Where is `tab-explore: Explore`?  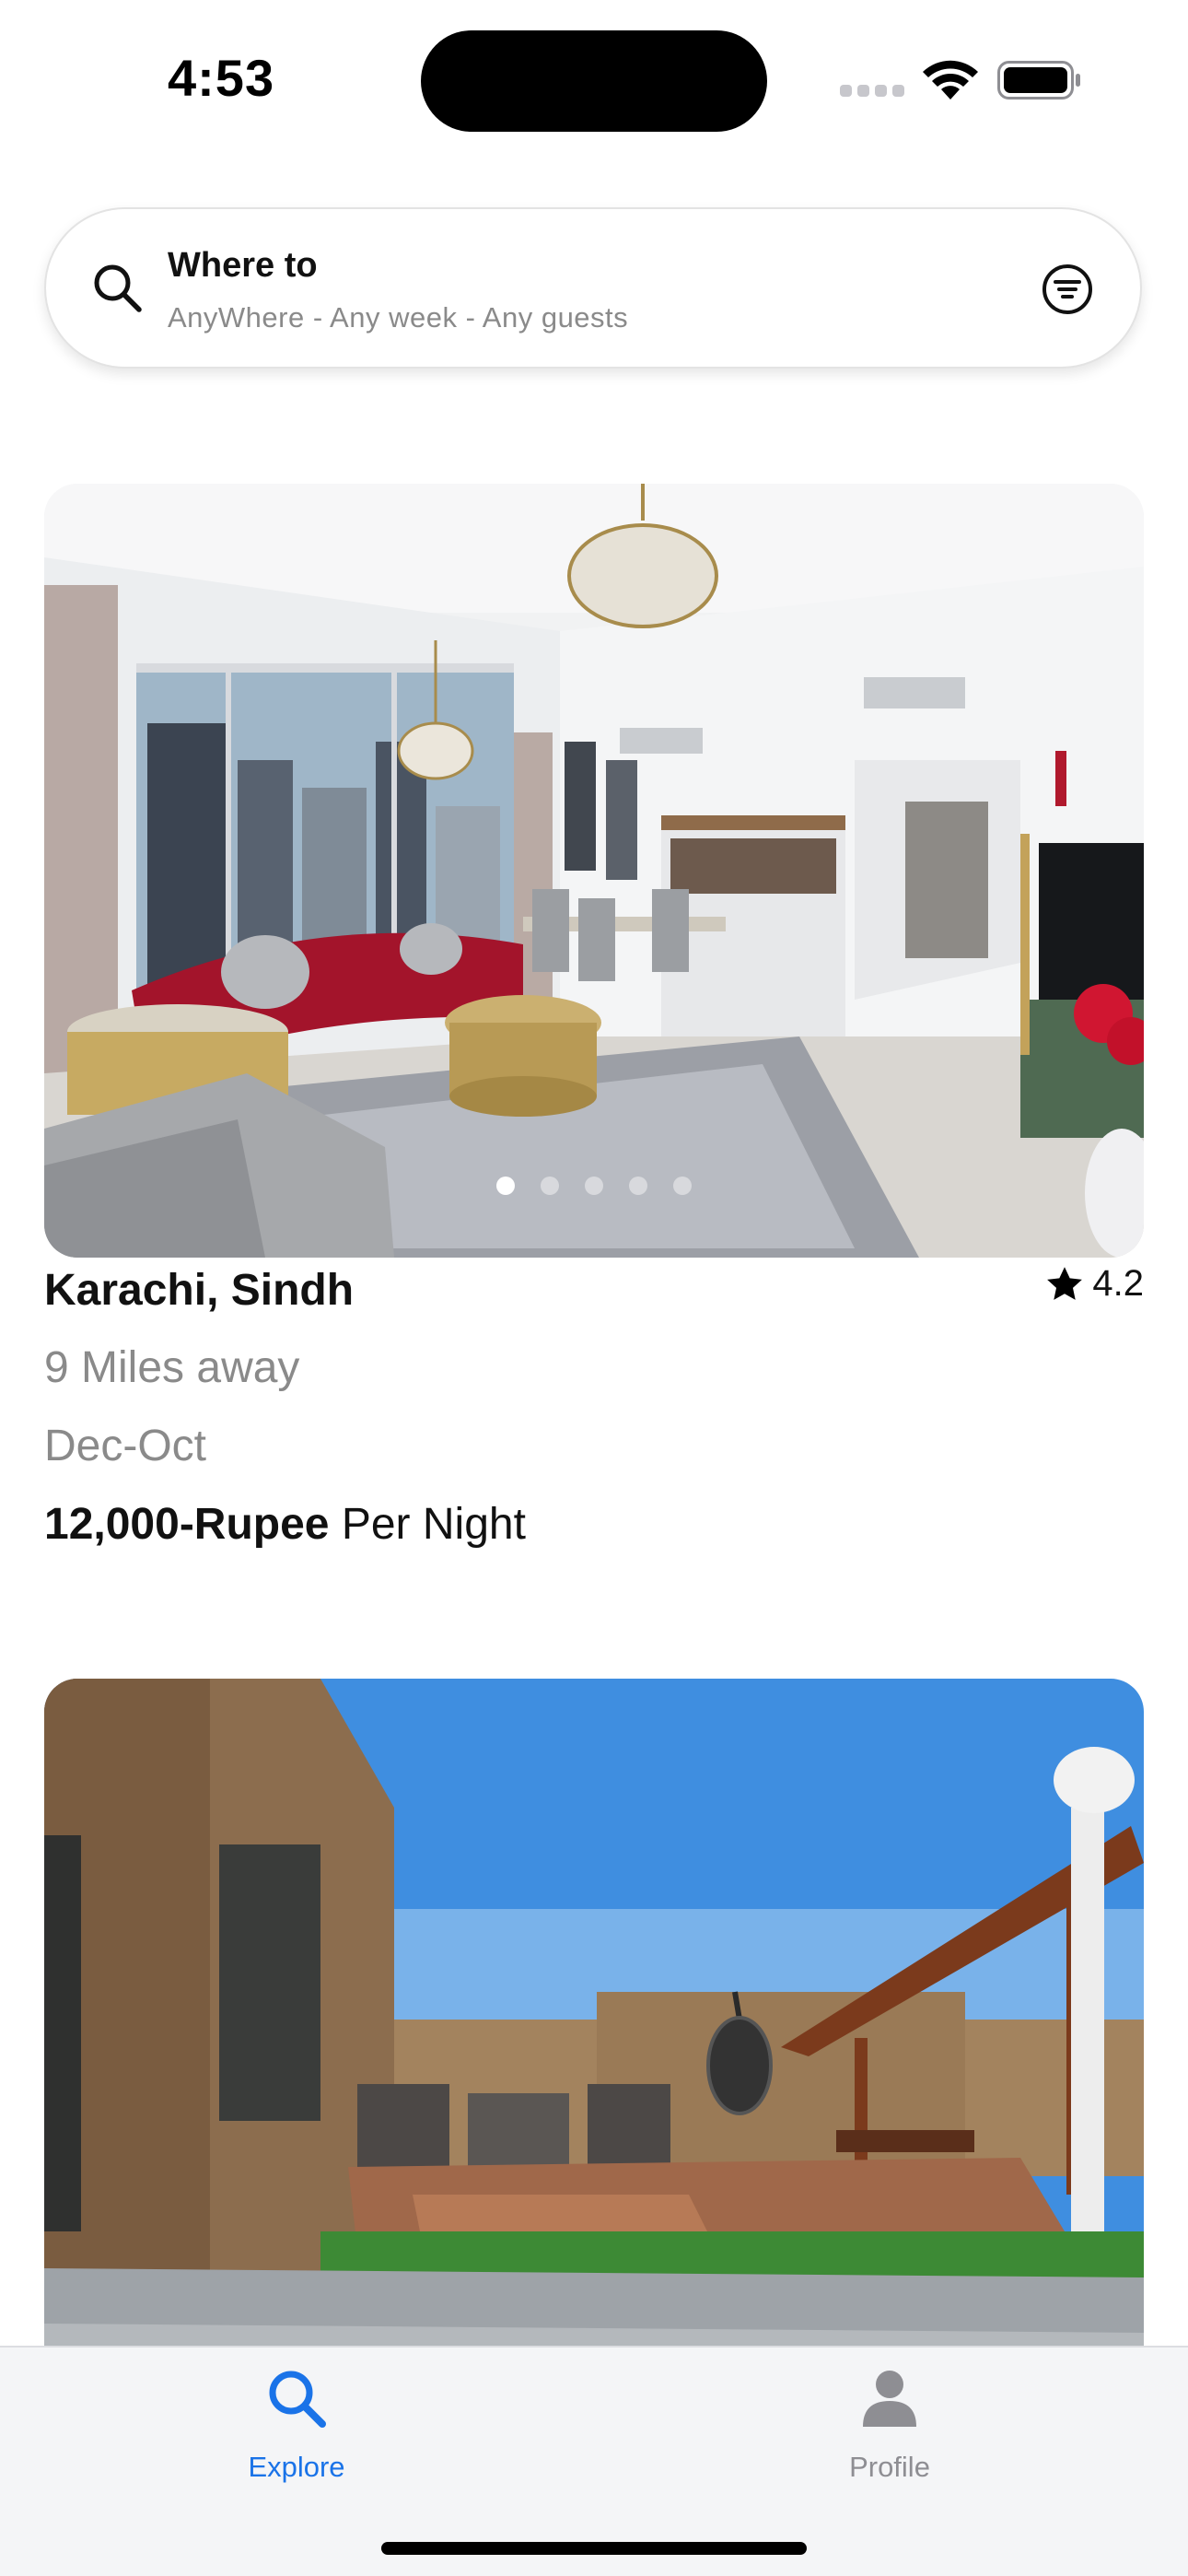 tab-explore: Explore is located at coordinates (296, 2435).